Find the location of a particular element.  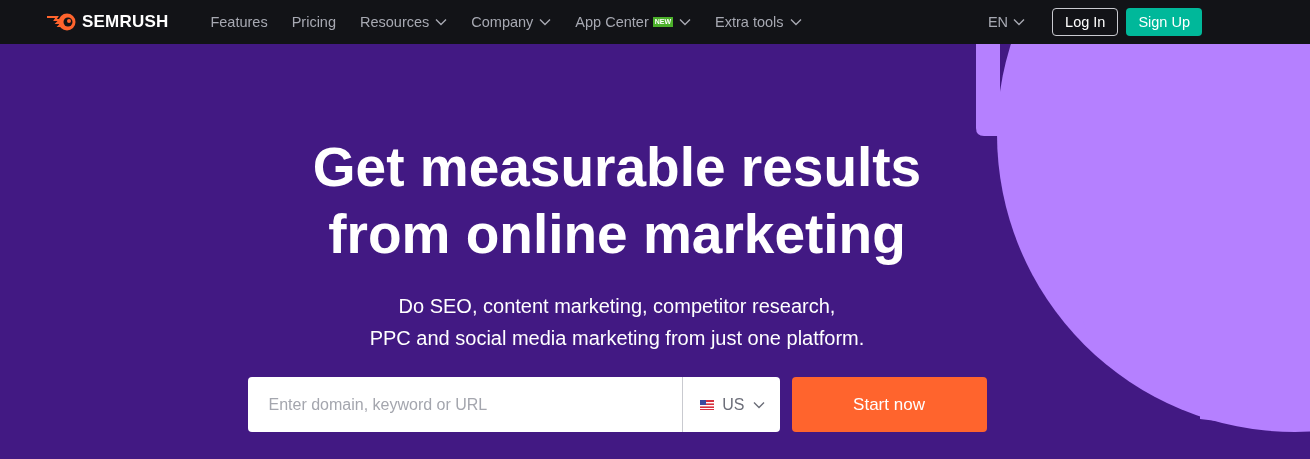

nav-link: Pricing is located at coordinates (313, 22).